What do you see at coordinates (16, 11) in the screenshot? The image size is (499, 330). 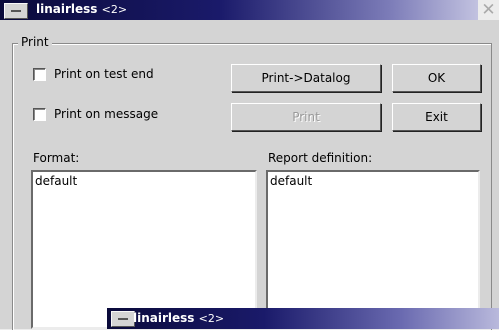 I see `window-menu-button` at bounding box center [16, 11].